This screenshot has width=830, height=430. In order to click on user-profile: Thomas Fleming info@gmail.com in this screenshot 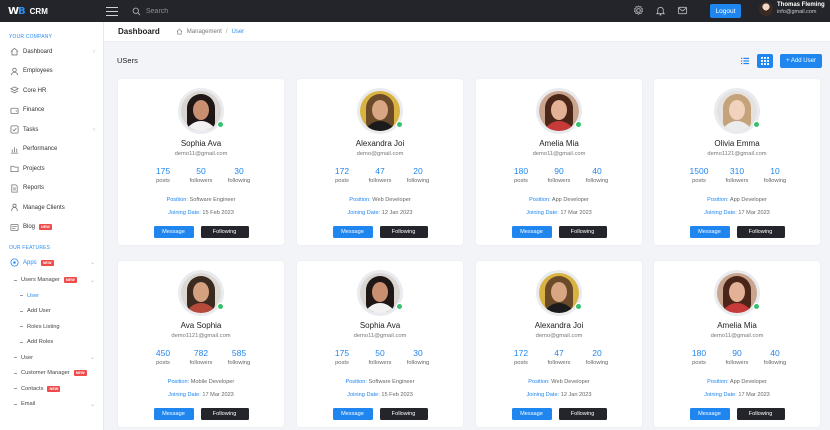, I will do `click(792, 9)`.